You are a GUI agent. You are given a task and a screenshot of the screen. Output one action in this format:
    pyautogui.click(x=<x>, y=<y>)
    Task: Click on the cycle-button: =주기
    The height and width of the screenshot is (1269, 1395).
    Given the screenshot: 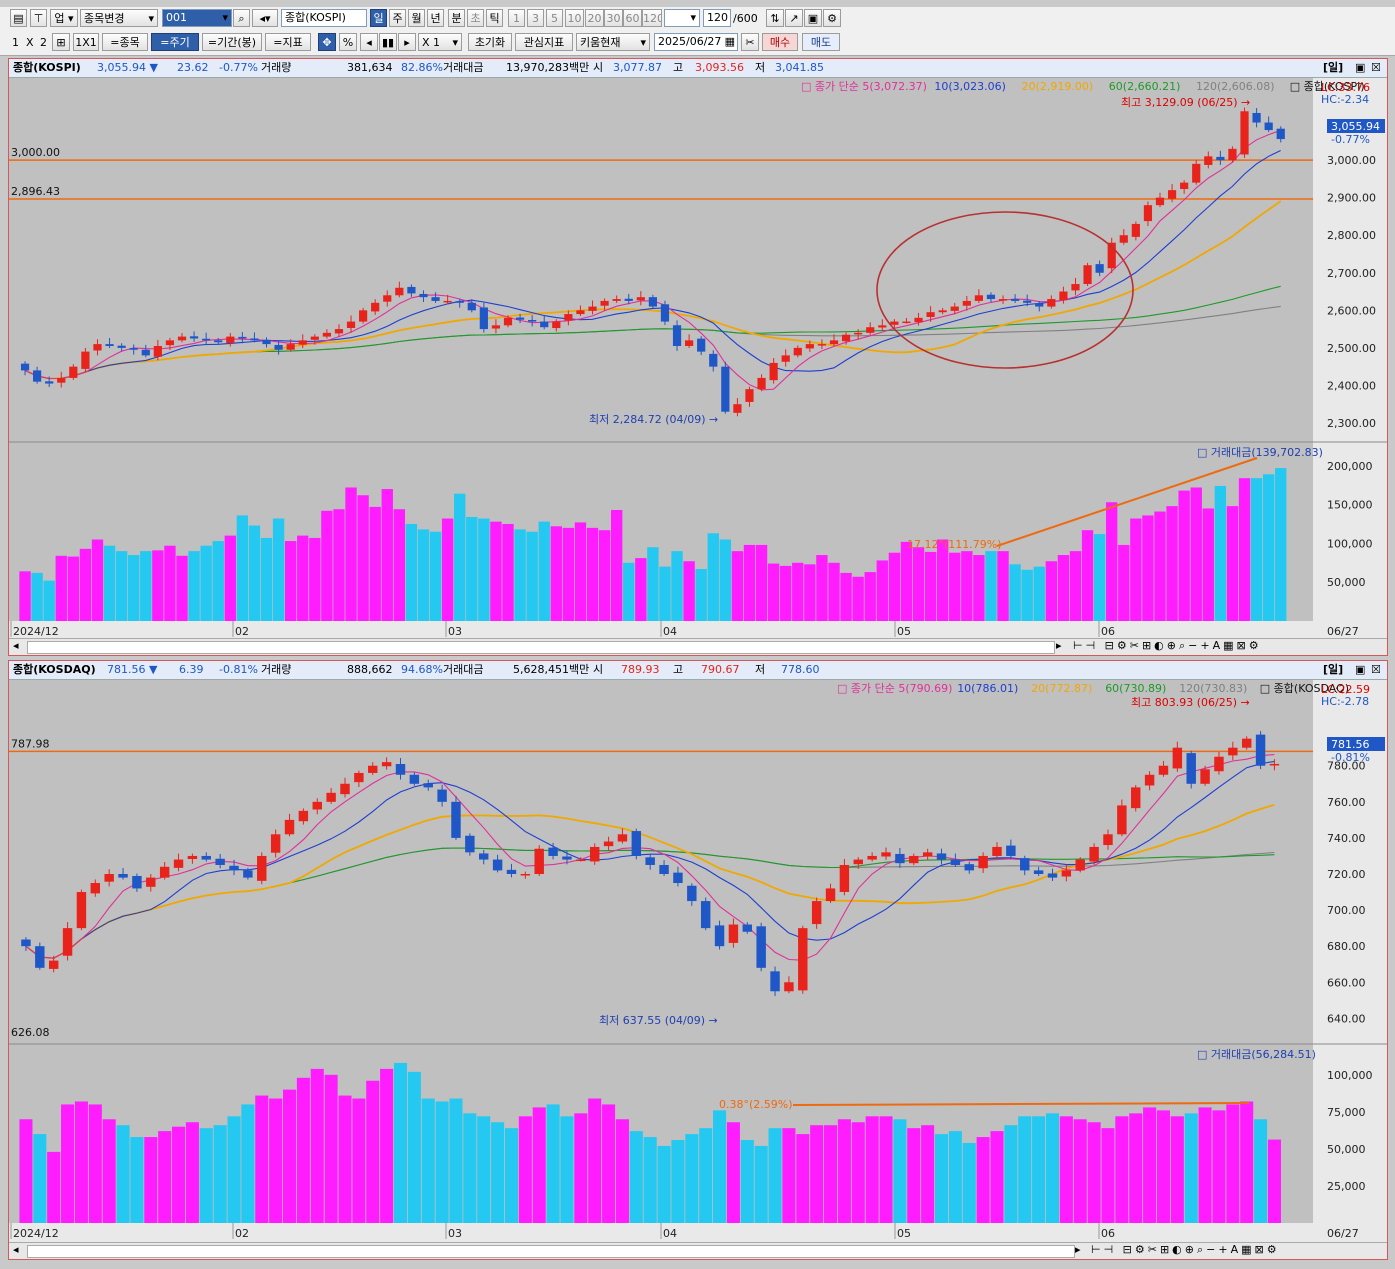 What is the action you would take?
    pyautogui.click(x=175, y=42)
    